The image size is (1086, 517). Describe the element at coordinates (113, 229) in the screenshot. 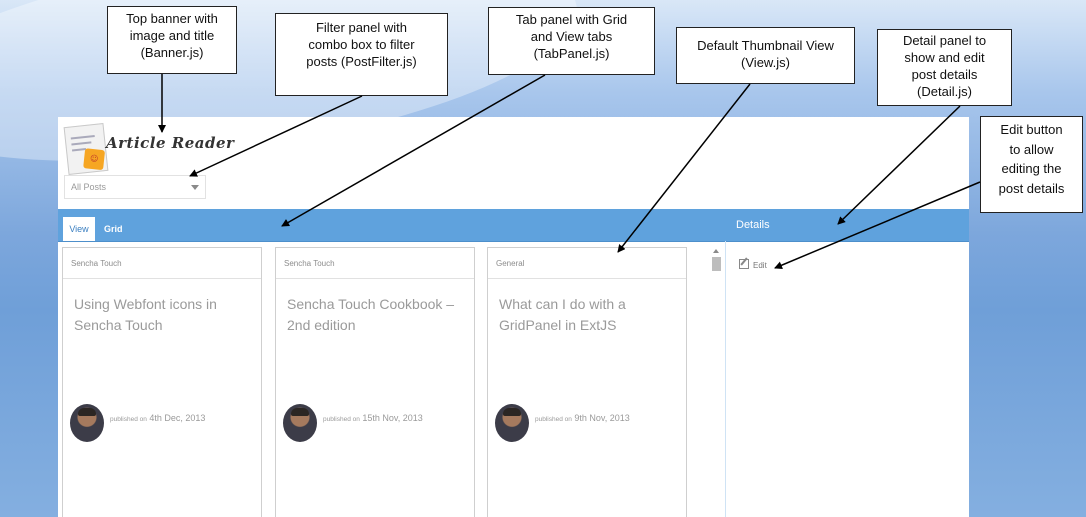

I see `tab-grid: Grid` at that location.